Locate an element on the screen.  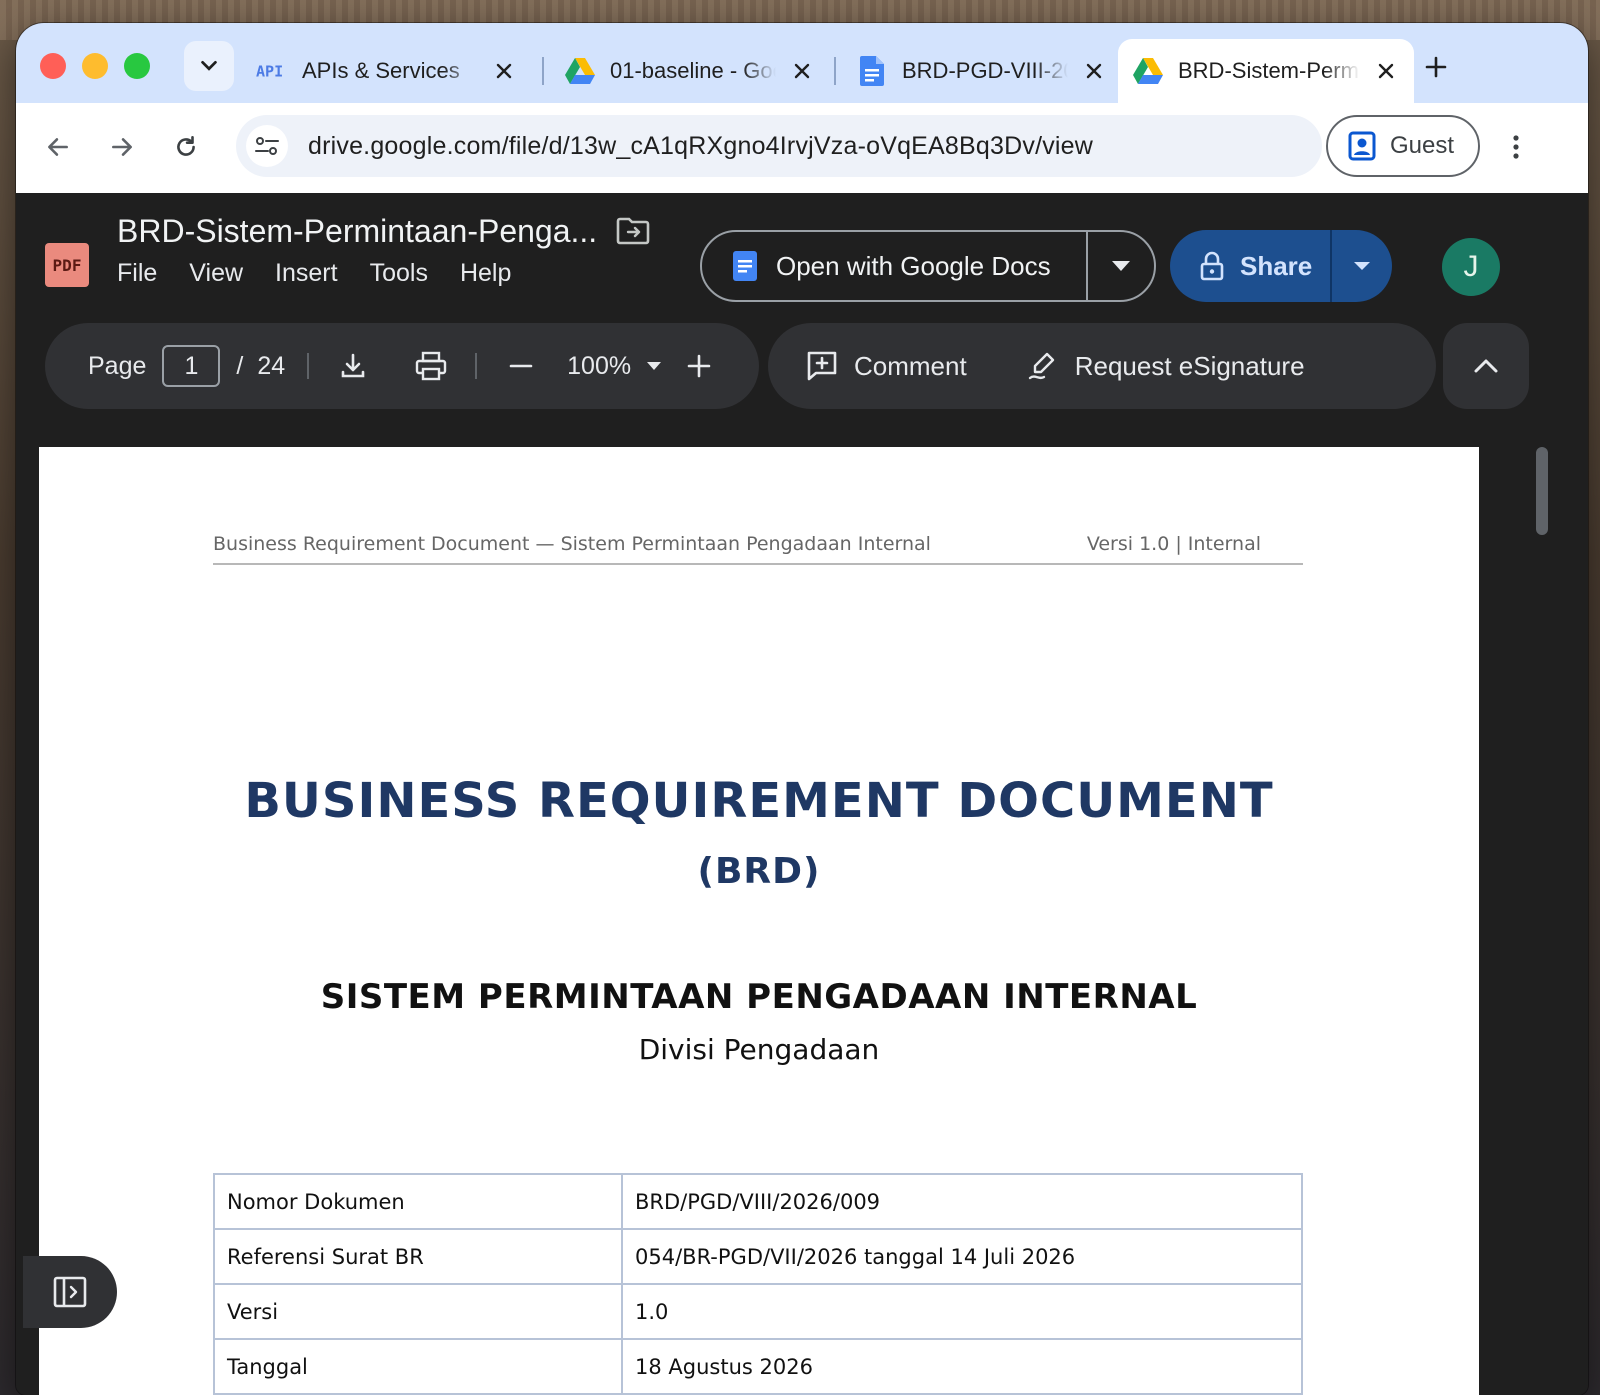
site-settings-icon is located at coordinates (267, 146).